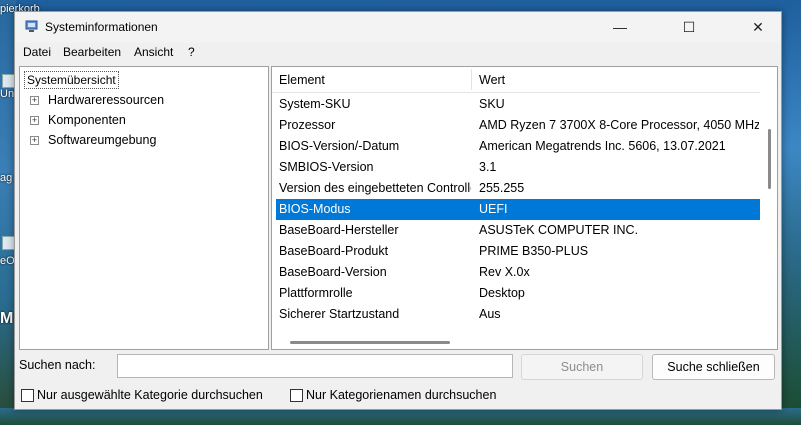 The width and height of the screenshot is (801, 425). What do you see at coordinates (307, 125) in the screenshot?
I see `row-element: Prozessor` at bounding box center [307, 125].